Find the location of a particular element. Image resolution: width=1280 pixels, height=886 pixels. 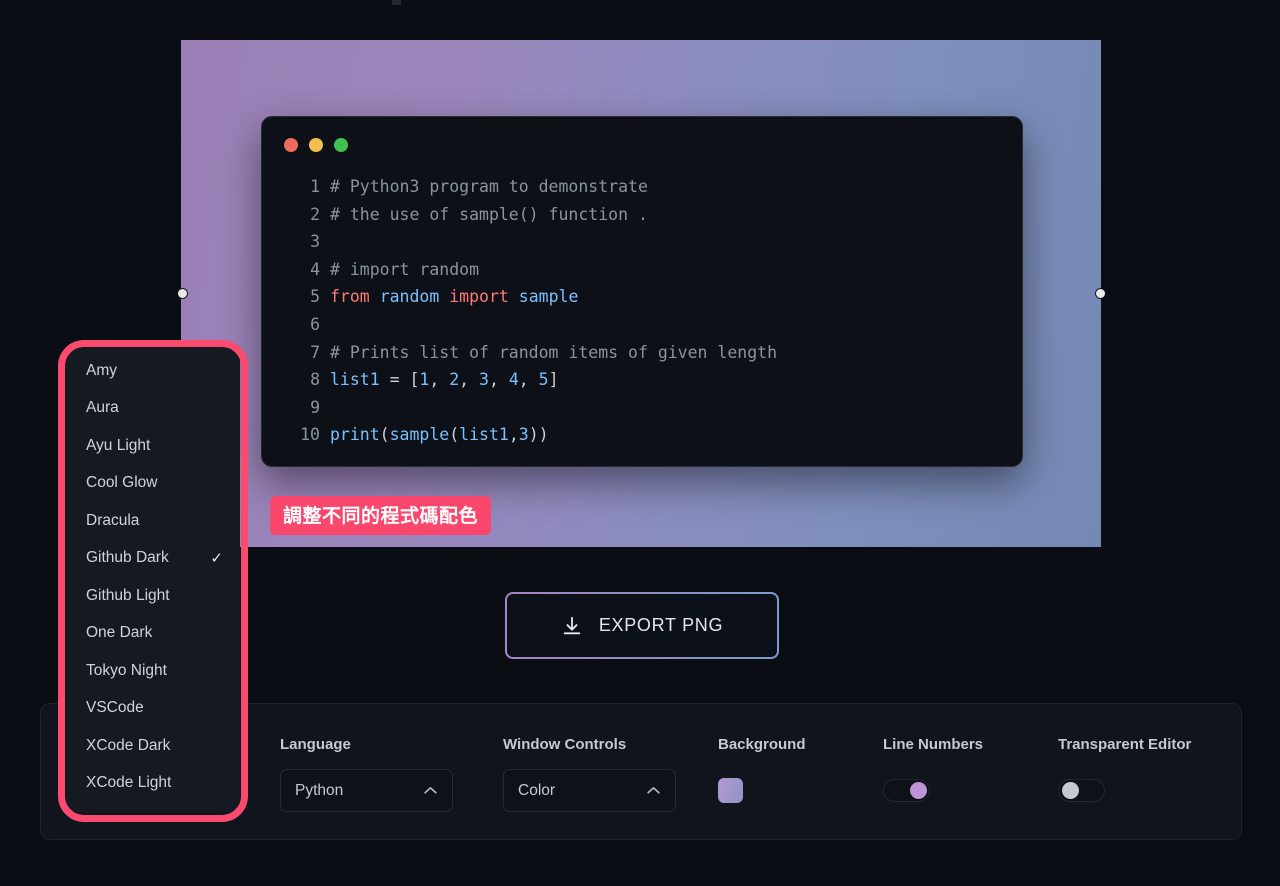

theme-item-label: Github Dark is located at coordinates (127, 558).